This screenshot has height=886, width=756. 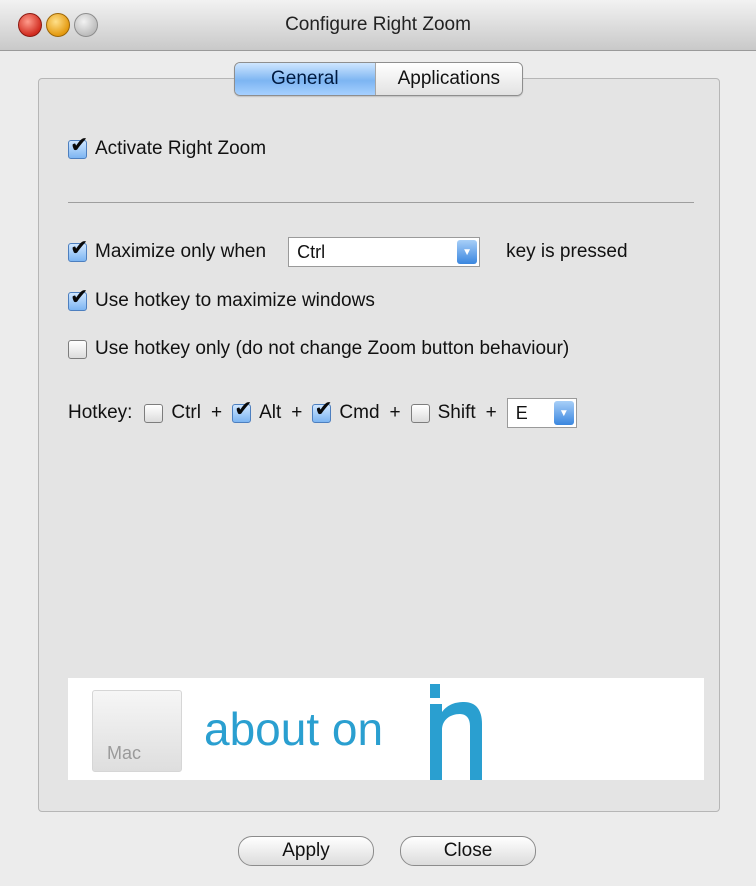 I want to click on maximize-only-checkbox: ✔, so click(x=78, y=249).